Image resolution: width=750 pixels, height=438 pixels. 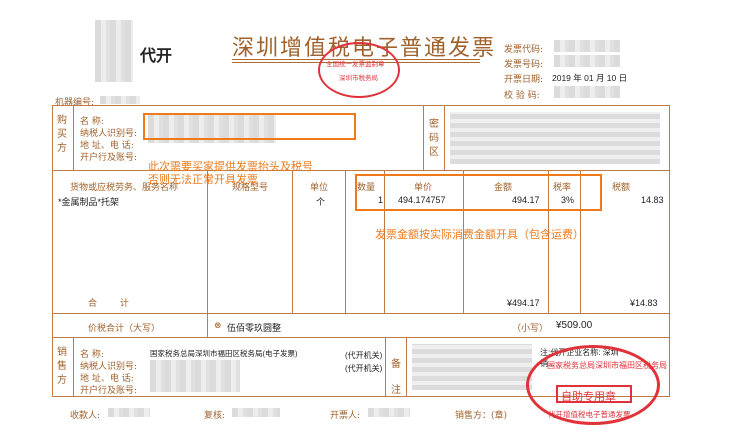 What do you see at coordinates (249, 126) in the screenshot?
I see `buyer-highlight-box` at bounding box center [249, 126].